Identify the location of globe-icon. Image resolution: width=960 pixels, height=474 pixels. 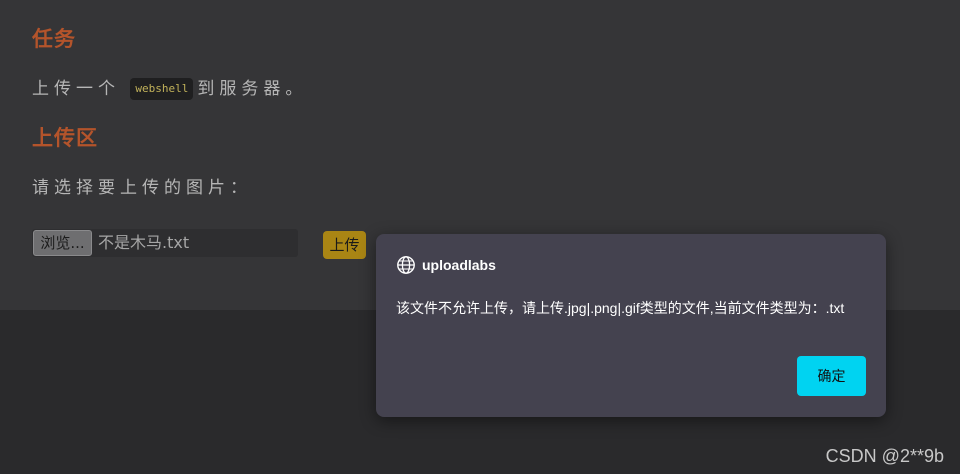
(406, 265).